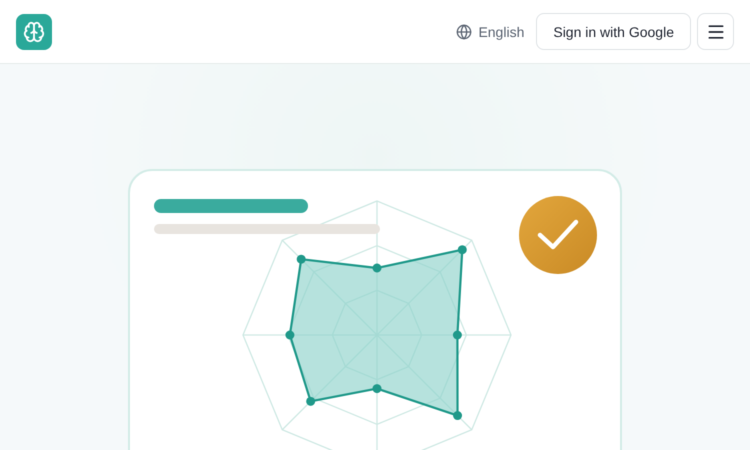 The width and height of the screenshot is (750, 450). I want to click on menu-button, so click(715, 31).